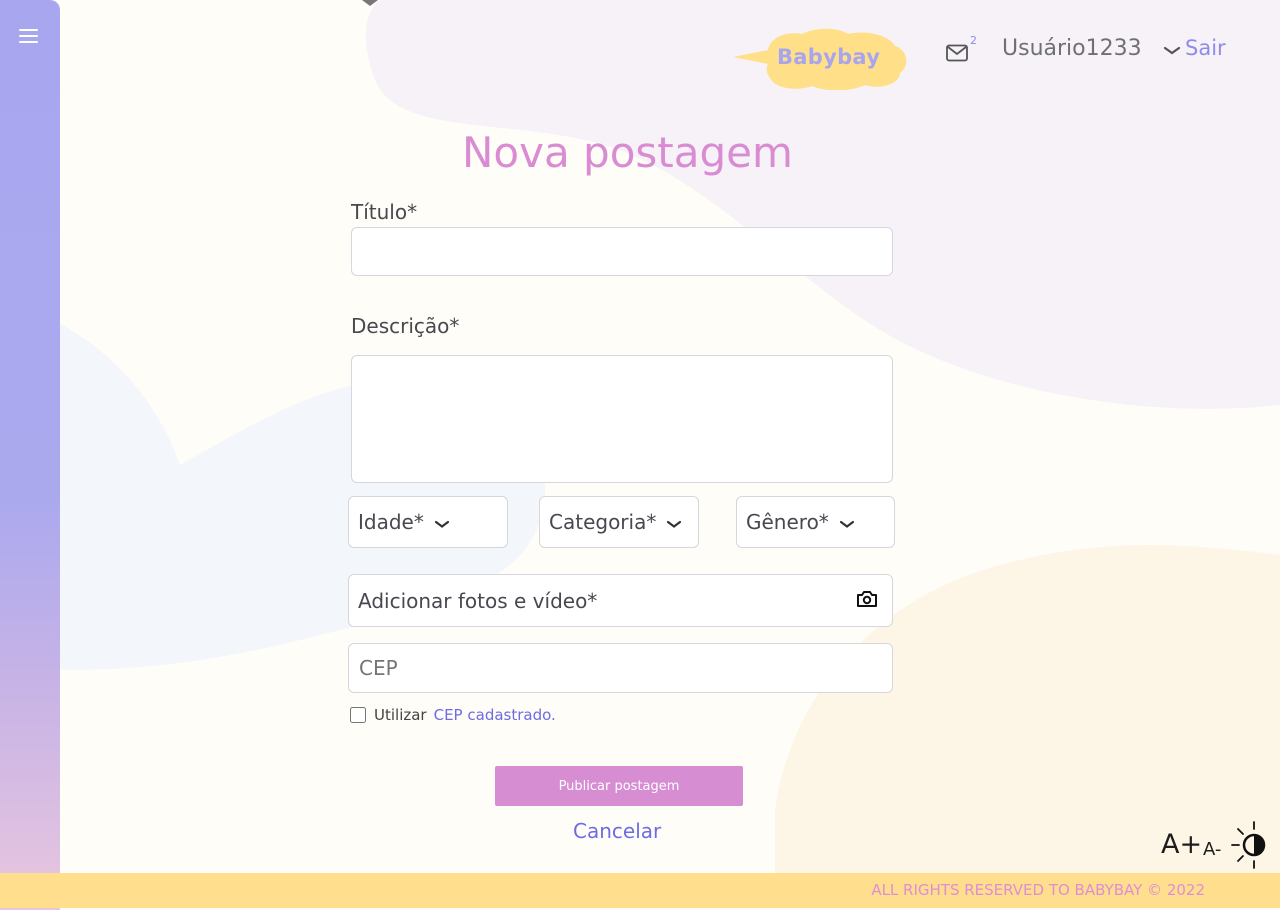 This screenshot has height=910, width=1280. What do you see at coordinates (1181, 844) in the screenshot?
I see `increase-font-button: A+` at bounding box center [1181, 844].